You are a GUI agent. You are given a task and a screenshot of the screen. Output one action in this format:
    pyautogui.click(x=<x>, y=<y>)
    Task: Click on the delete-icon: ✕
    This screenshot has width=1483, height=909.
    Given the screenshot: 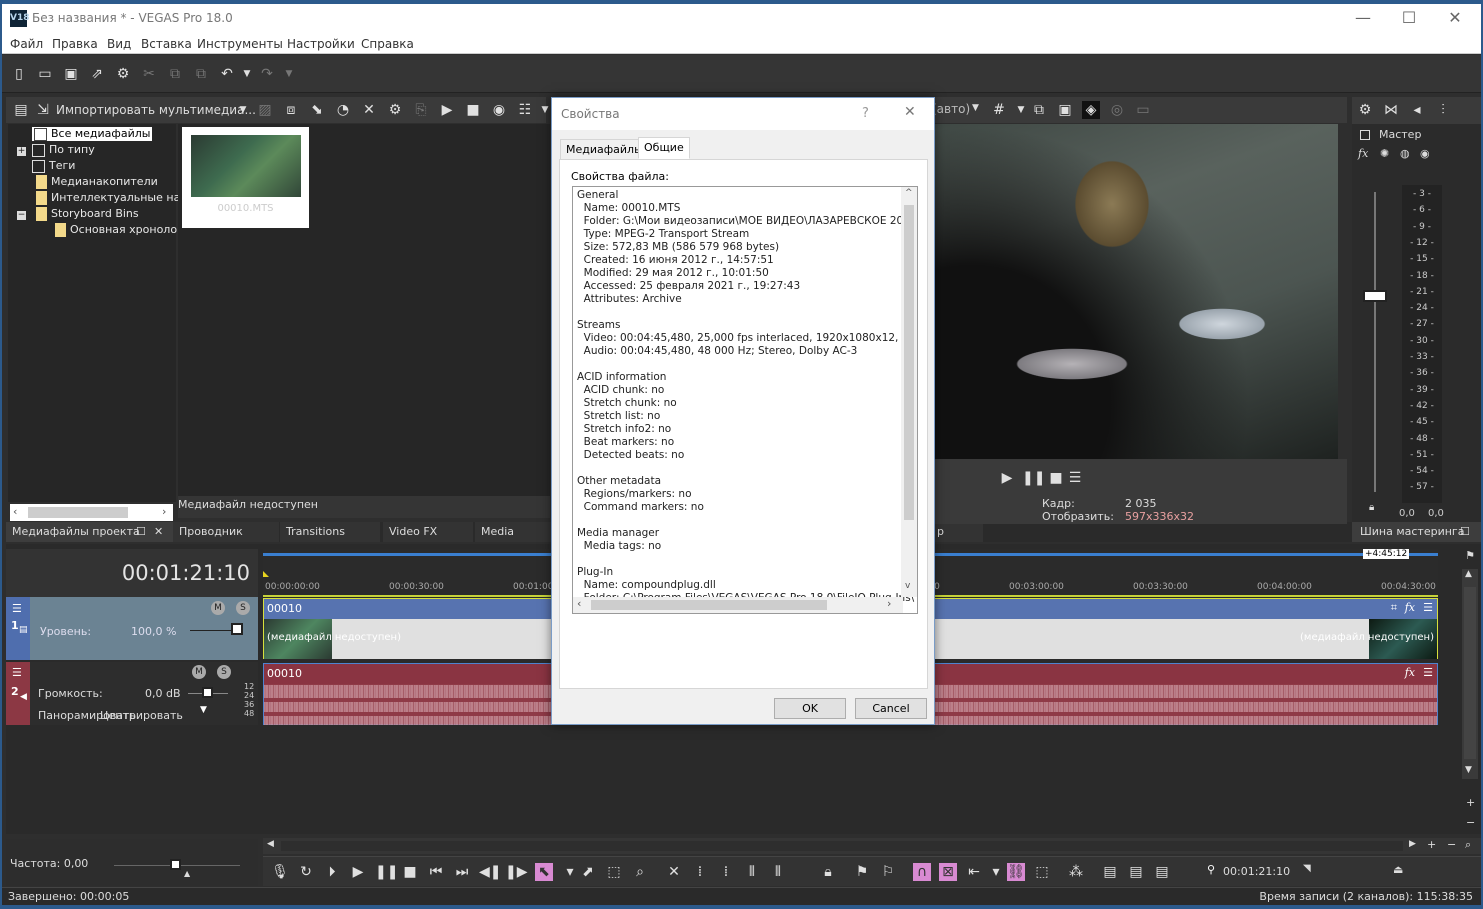 What is the action you would take?
    pyautogui.click(x=674, y=872)
    